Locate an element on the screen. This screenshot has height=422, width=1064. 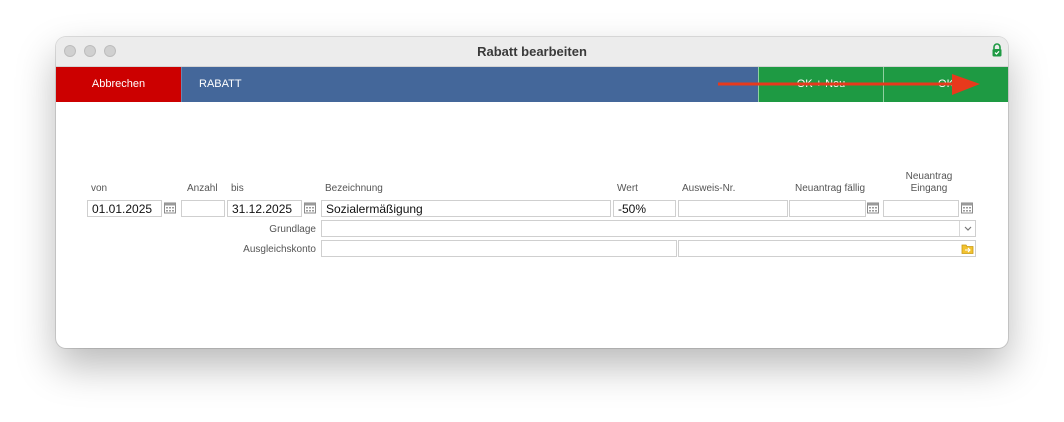
header-ausweis-nr: Ausweis-Nr. is located at coordinates (709, 188).